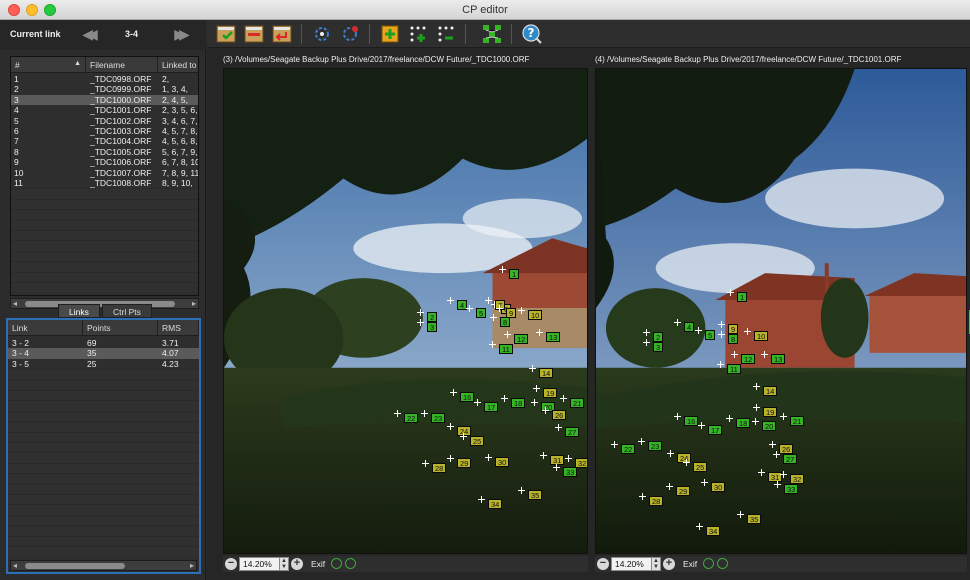  I want to click on control-point-label: 8, so click(733, 339).